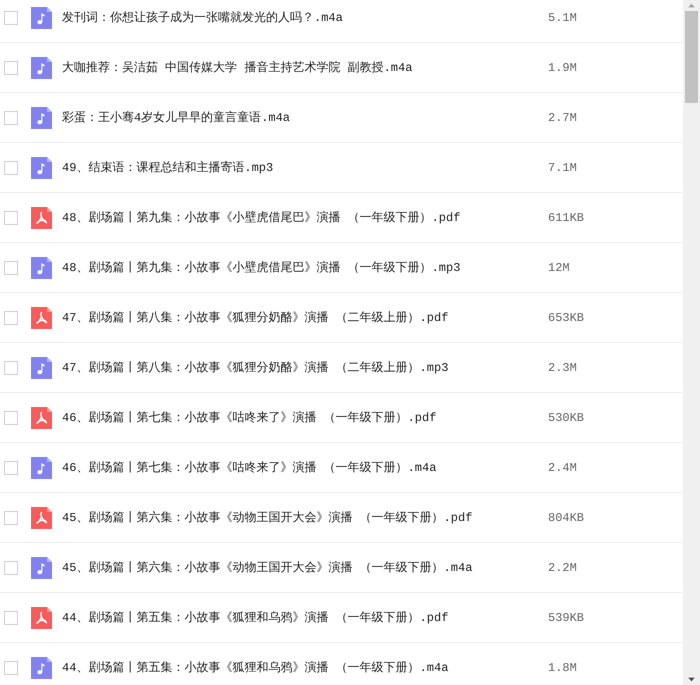  What do you see at coordinates (691, 342) in the screenshot?
I see `scrollbar-track` at bounding box center [691, 342].